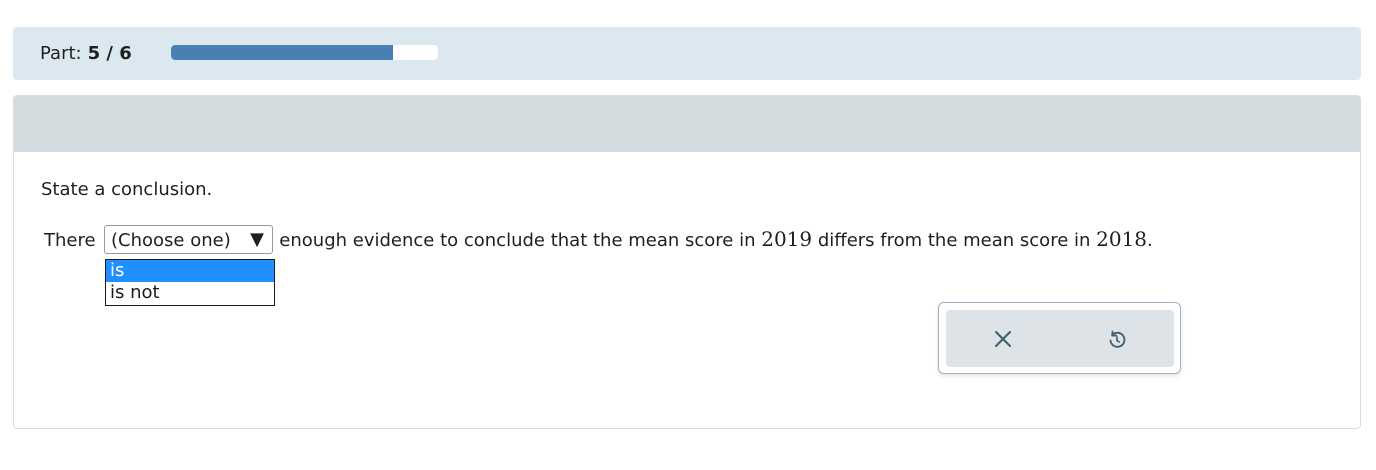 Image resolution: width=1376 pixels, height=470 pixels. I want to click on part-progress-bar: Part: 5 / 6, so click(687, 53).